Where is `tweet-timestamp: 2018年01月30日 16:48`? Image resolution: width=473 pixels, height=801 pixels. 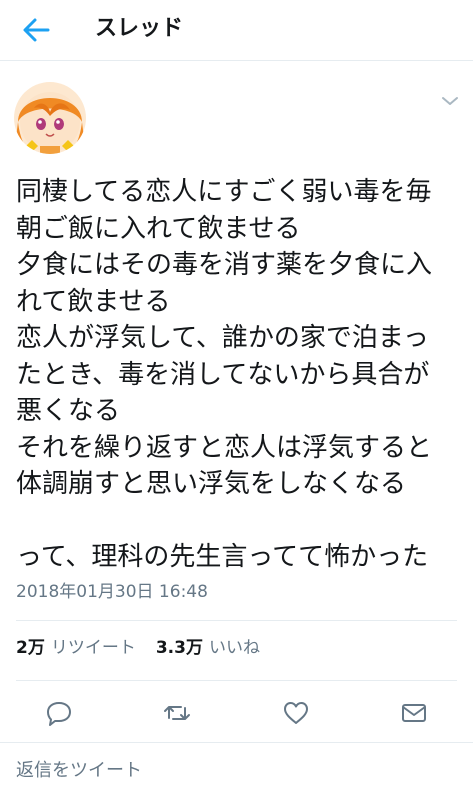 tweet-timestamp: 2018年01月30日 16:48 is located at coordinates (112, 592).